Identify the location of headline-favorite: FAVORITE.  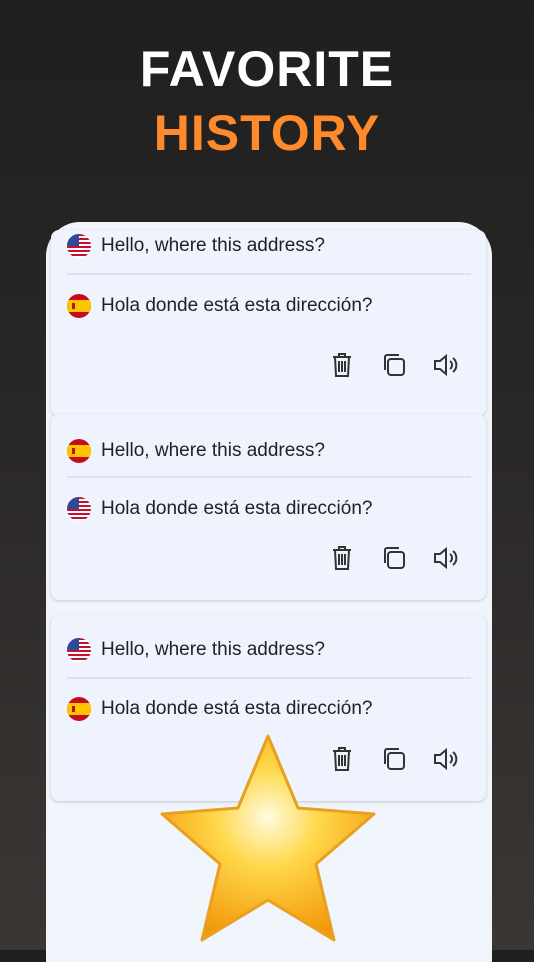
(267, 69).